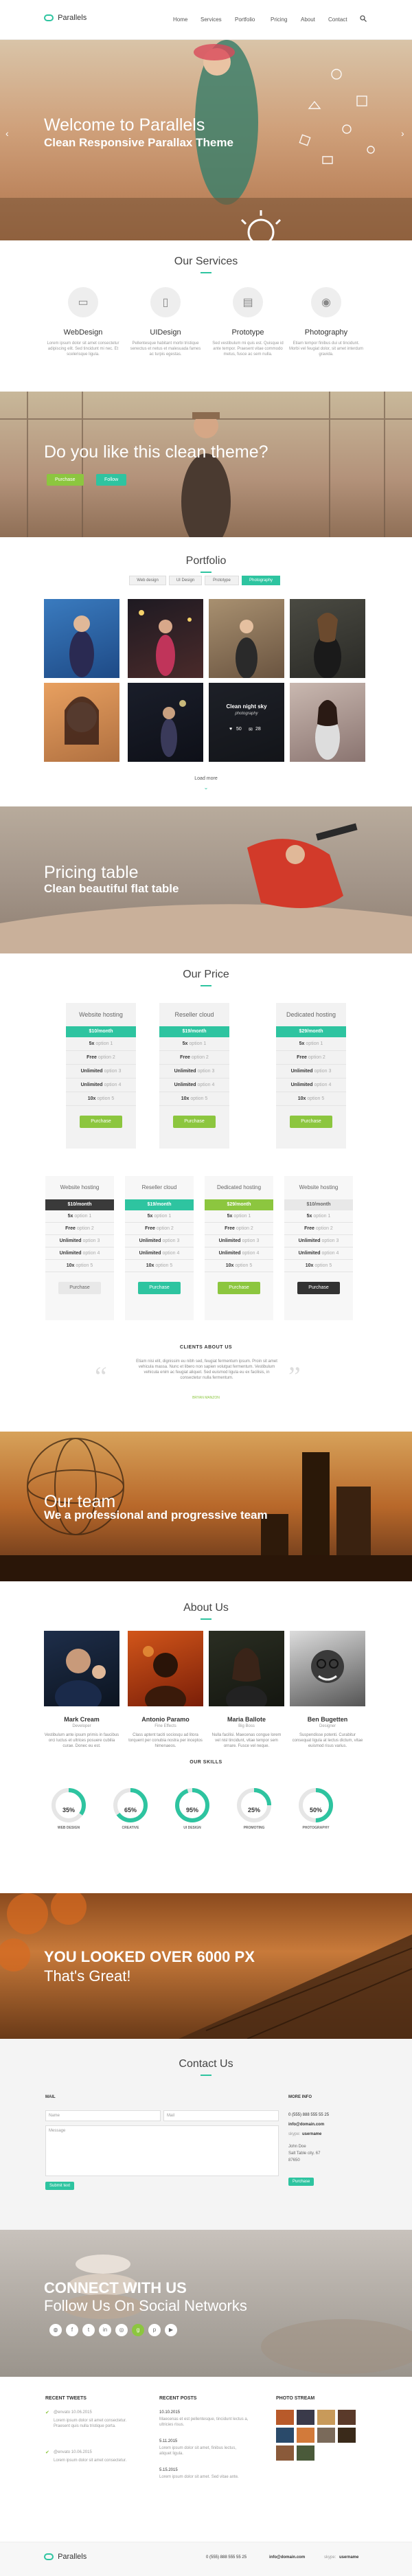  I want to click on skill-gauge: 65% CREATIVE, so click(130, 1808).